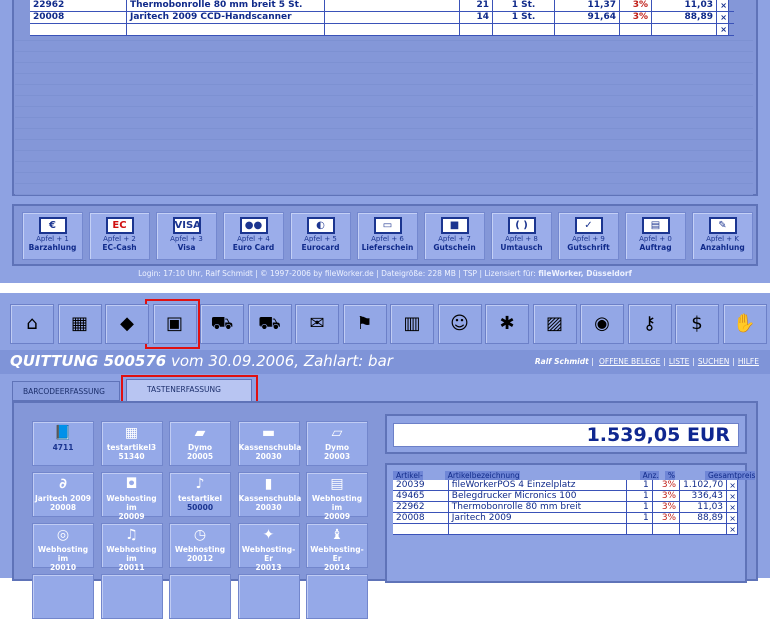  Describe the element at coordinates (412, 324) in the screenshot. I see `toolbar-button: ▥` at that location.